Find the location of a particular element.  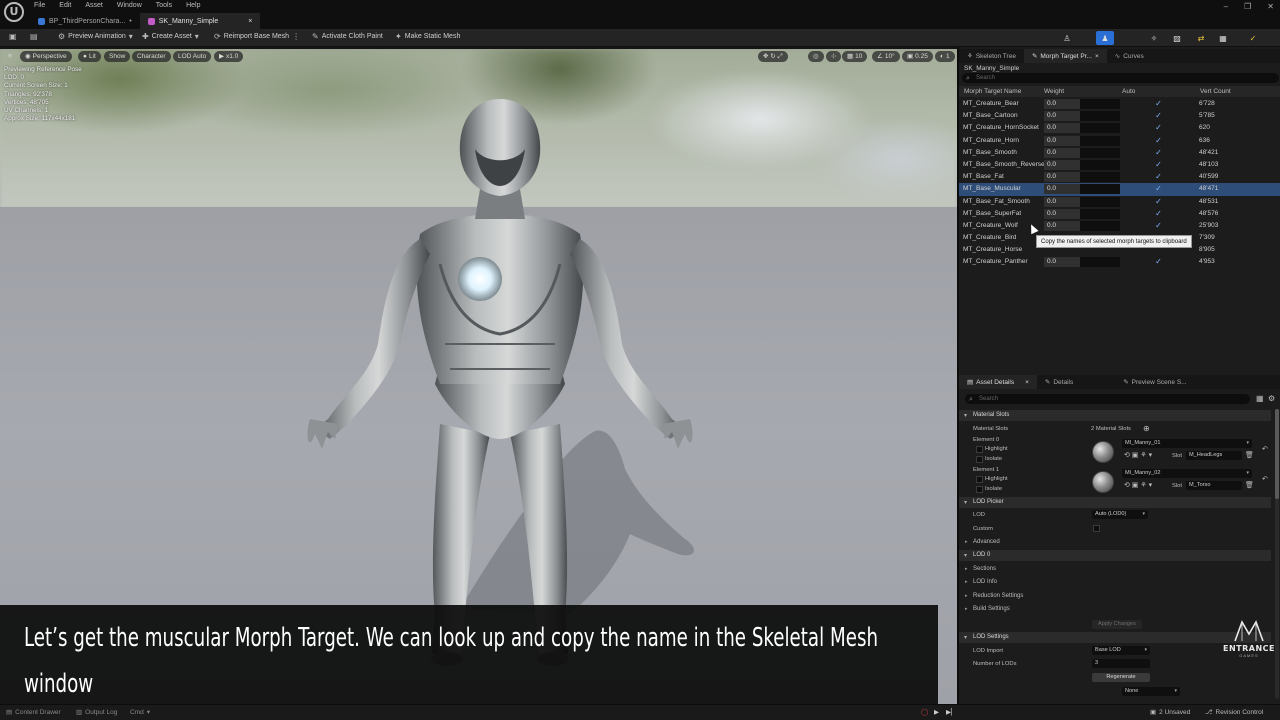

morph-target-row: MT_Base_Smooth 0.0 ✓ 48'421 is located at coordinates (1119, 153).